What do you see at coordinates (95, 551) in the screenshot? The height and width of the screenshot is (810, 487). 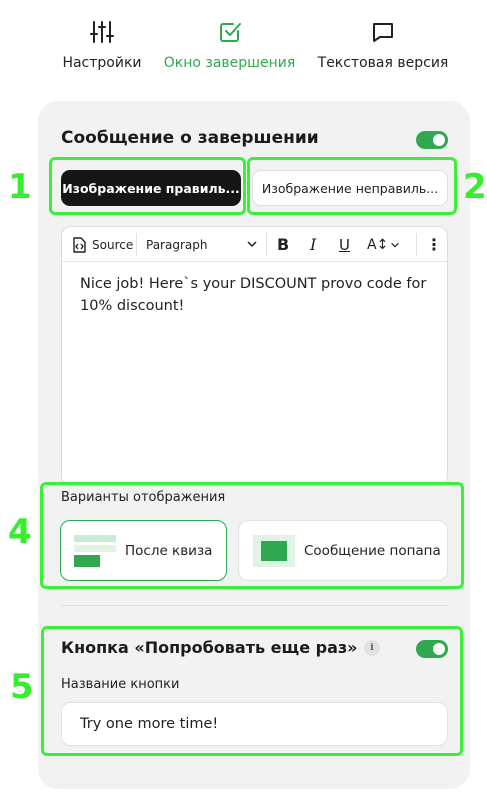 I see `after-quiz-illustration-icon` at bounding box center [95, 551].